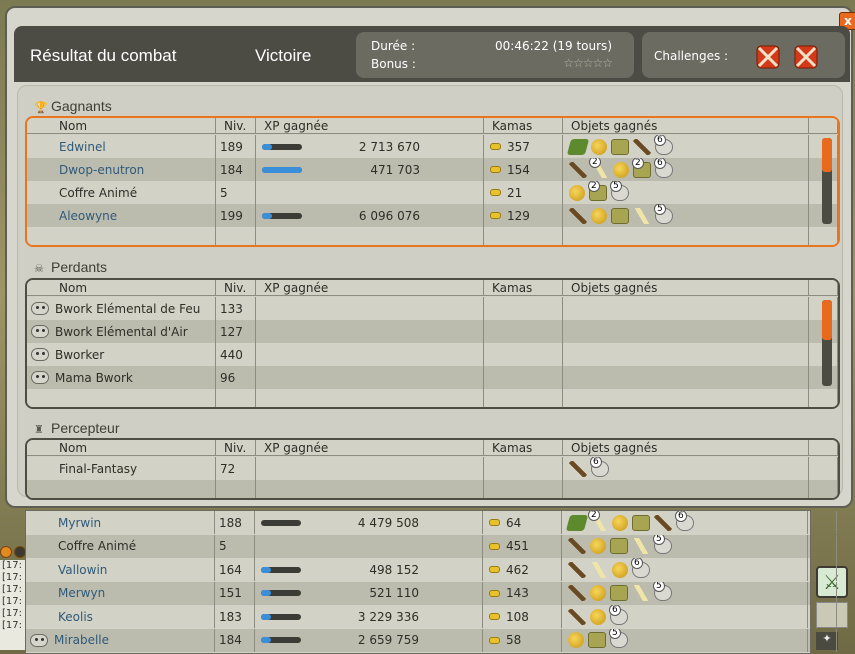 The height and width of the screenshot is (654, 855). Describe the element at coordinates (81, 593) in the screenshot. I see `player-name: Merwyn` at that location.